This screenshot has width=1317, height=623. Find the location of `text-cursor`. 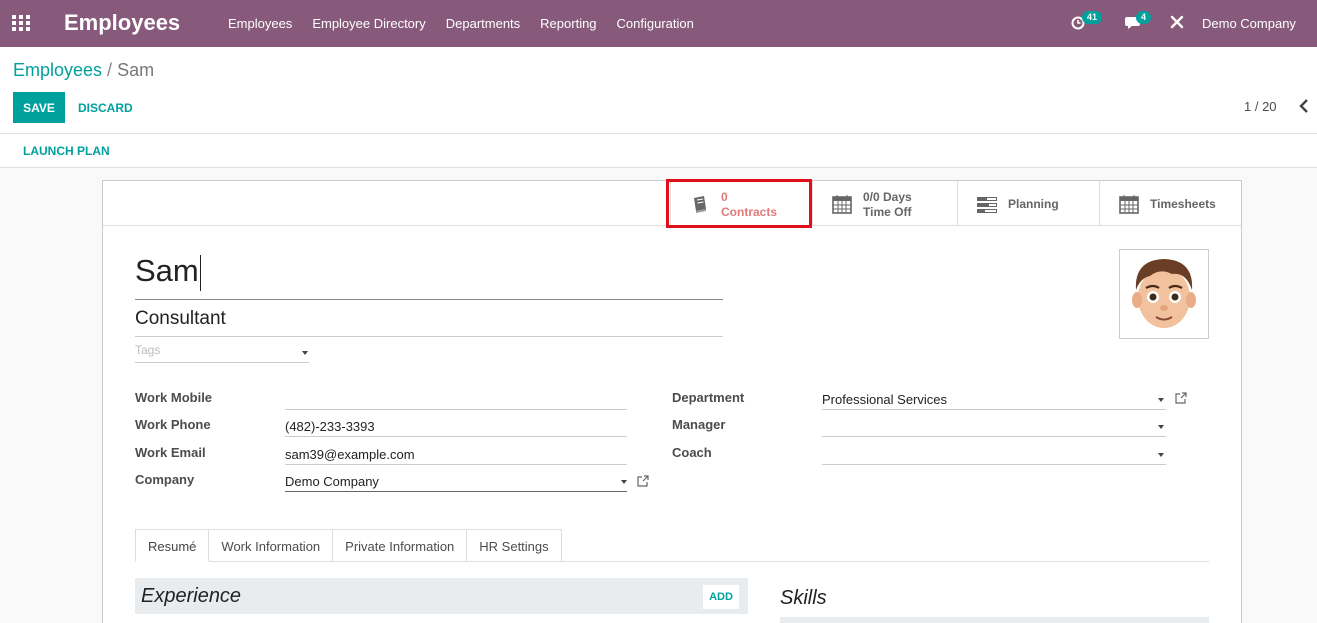

text-cursor is located at coordinates (200, 272).